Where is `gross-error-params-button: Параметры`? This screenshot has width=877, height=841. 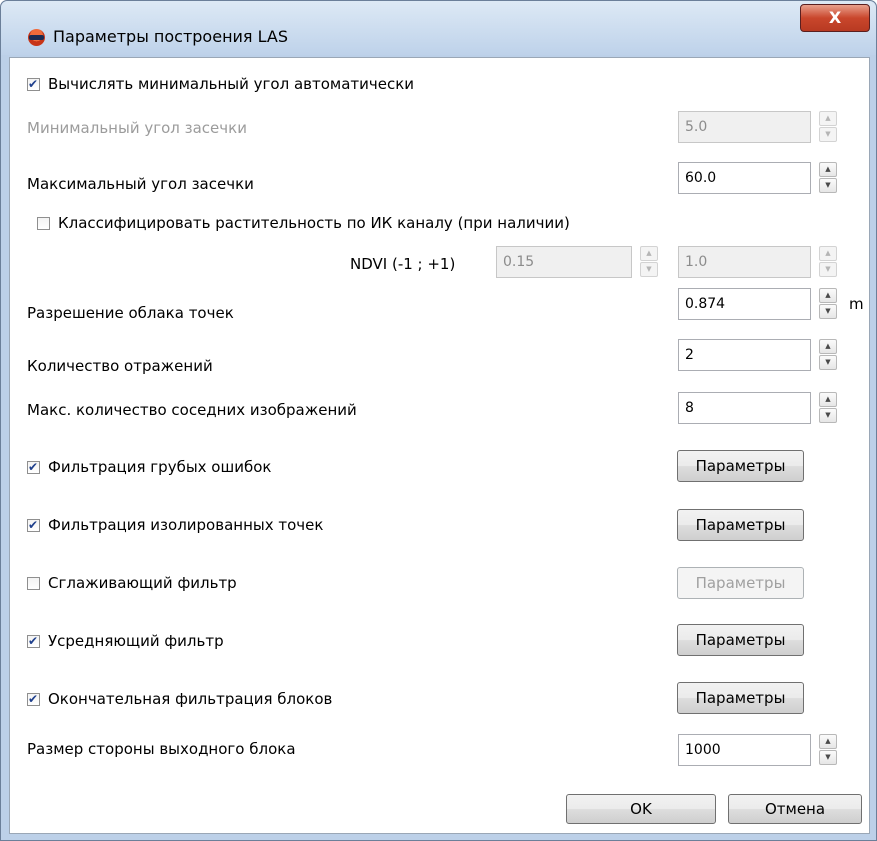
gross-error-params-button: Параметры is located at coordinates (740, 466).